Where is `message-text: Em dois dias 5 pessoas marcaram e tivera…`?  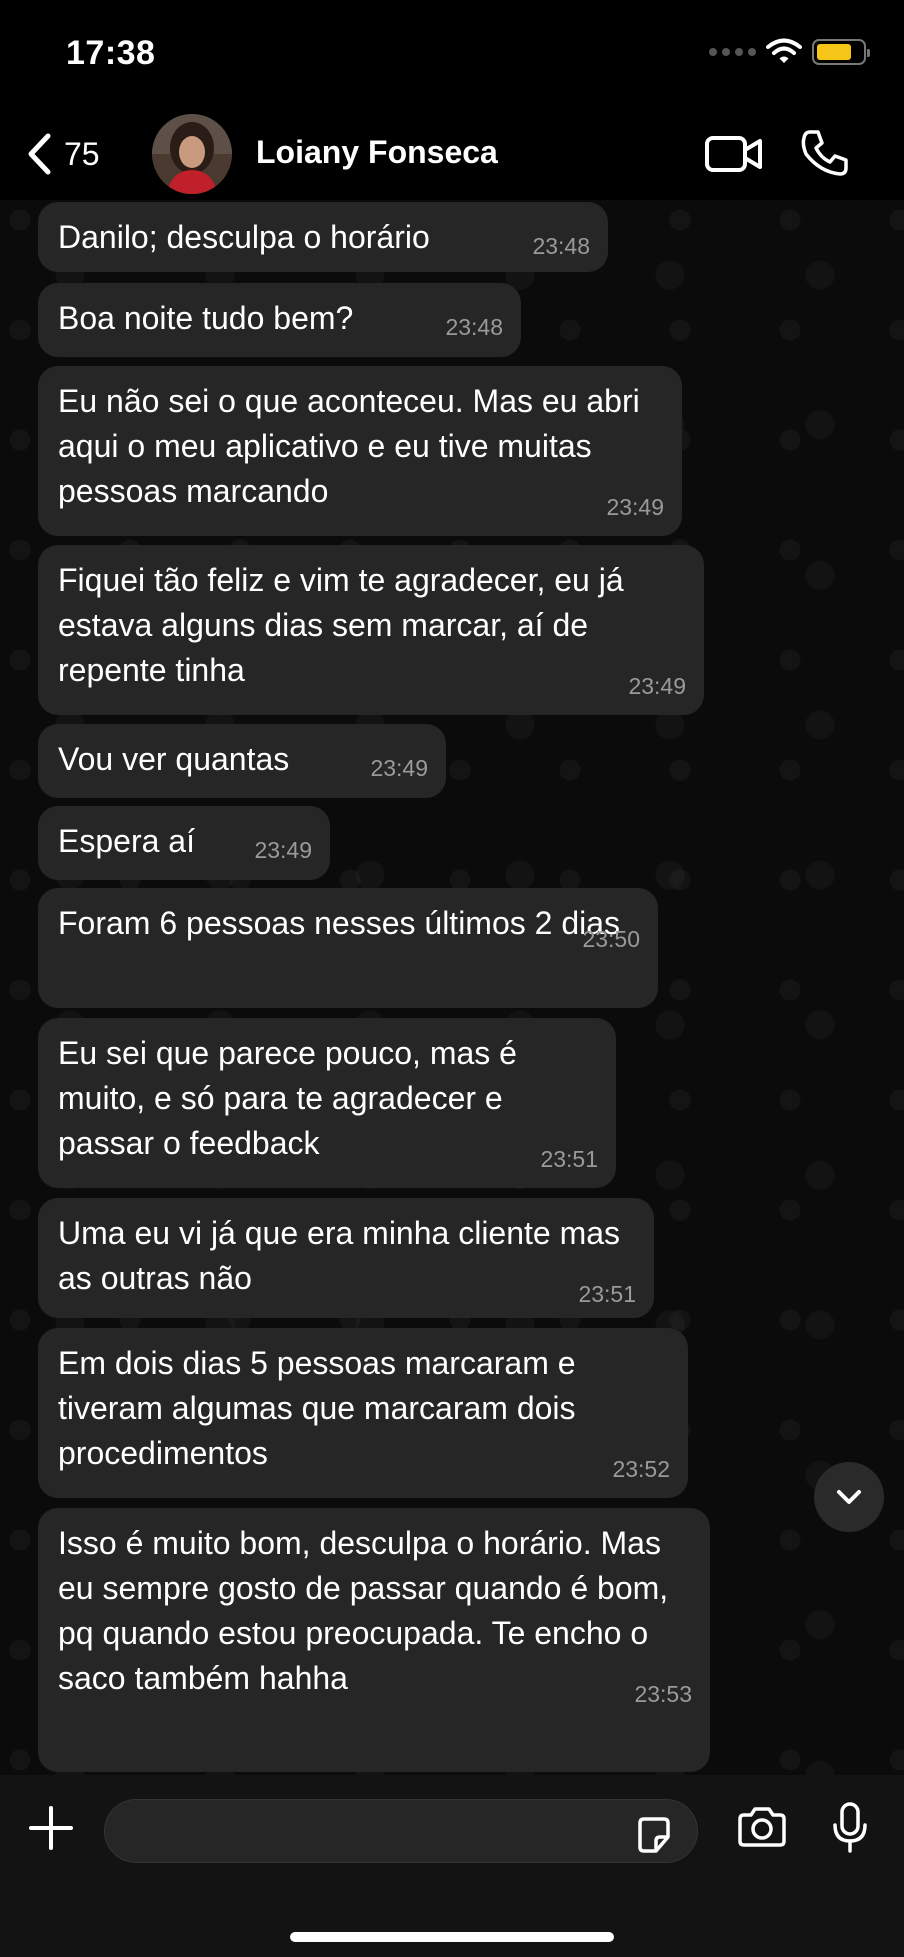
message-text: Em dois dias 5 pessoas marcaram e tivera… is located at coordinates (317, 1408).